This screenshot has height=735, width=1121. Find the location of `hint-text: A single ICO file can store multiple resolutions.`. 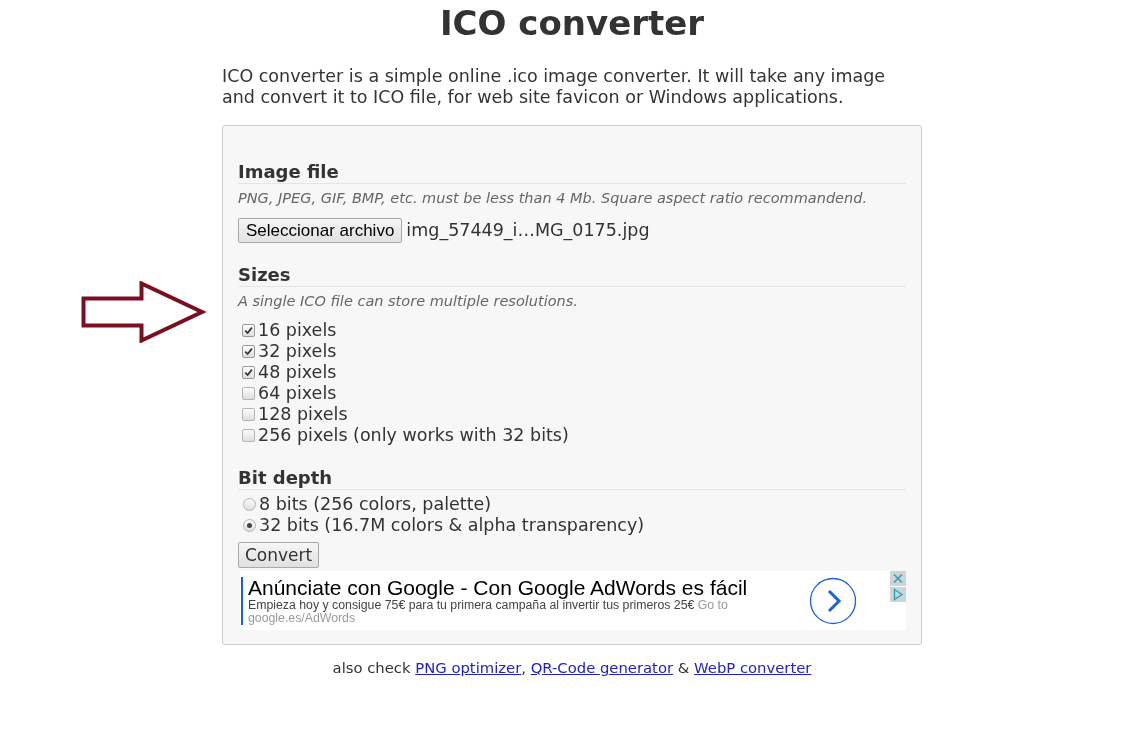

hint-text: A single ICO file can store multiple resolutions. is located at coordinates (408, 301).